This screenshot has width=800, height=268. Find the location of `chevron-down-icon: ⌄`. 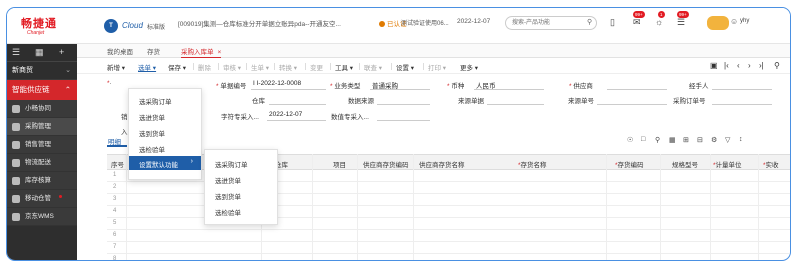

chevron-down-icon: ⌄ is located at coordinates (68, 70).